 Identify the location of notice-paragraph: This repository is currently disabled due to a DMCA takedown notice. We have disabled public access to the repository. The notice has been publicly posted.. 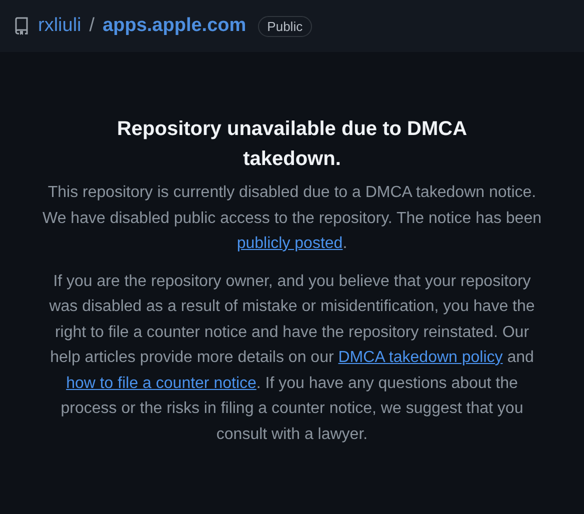
(292, 218).